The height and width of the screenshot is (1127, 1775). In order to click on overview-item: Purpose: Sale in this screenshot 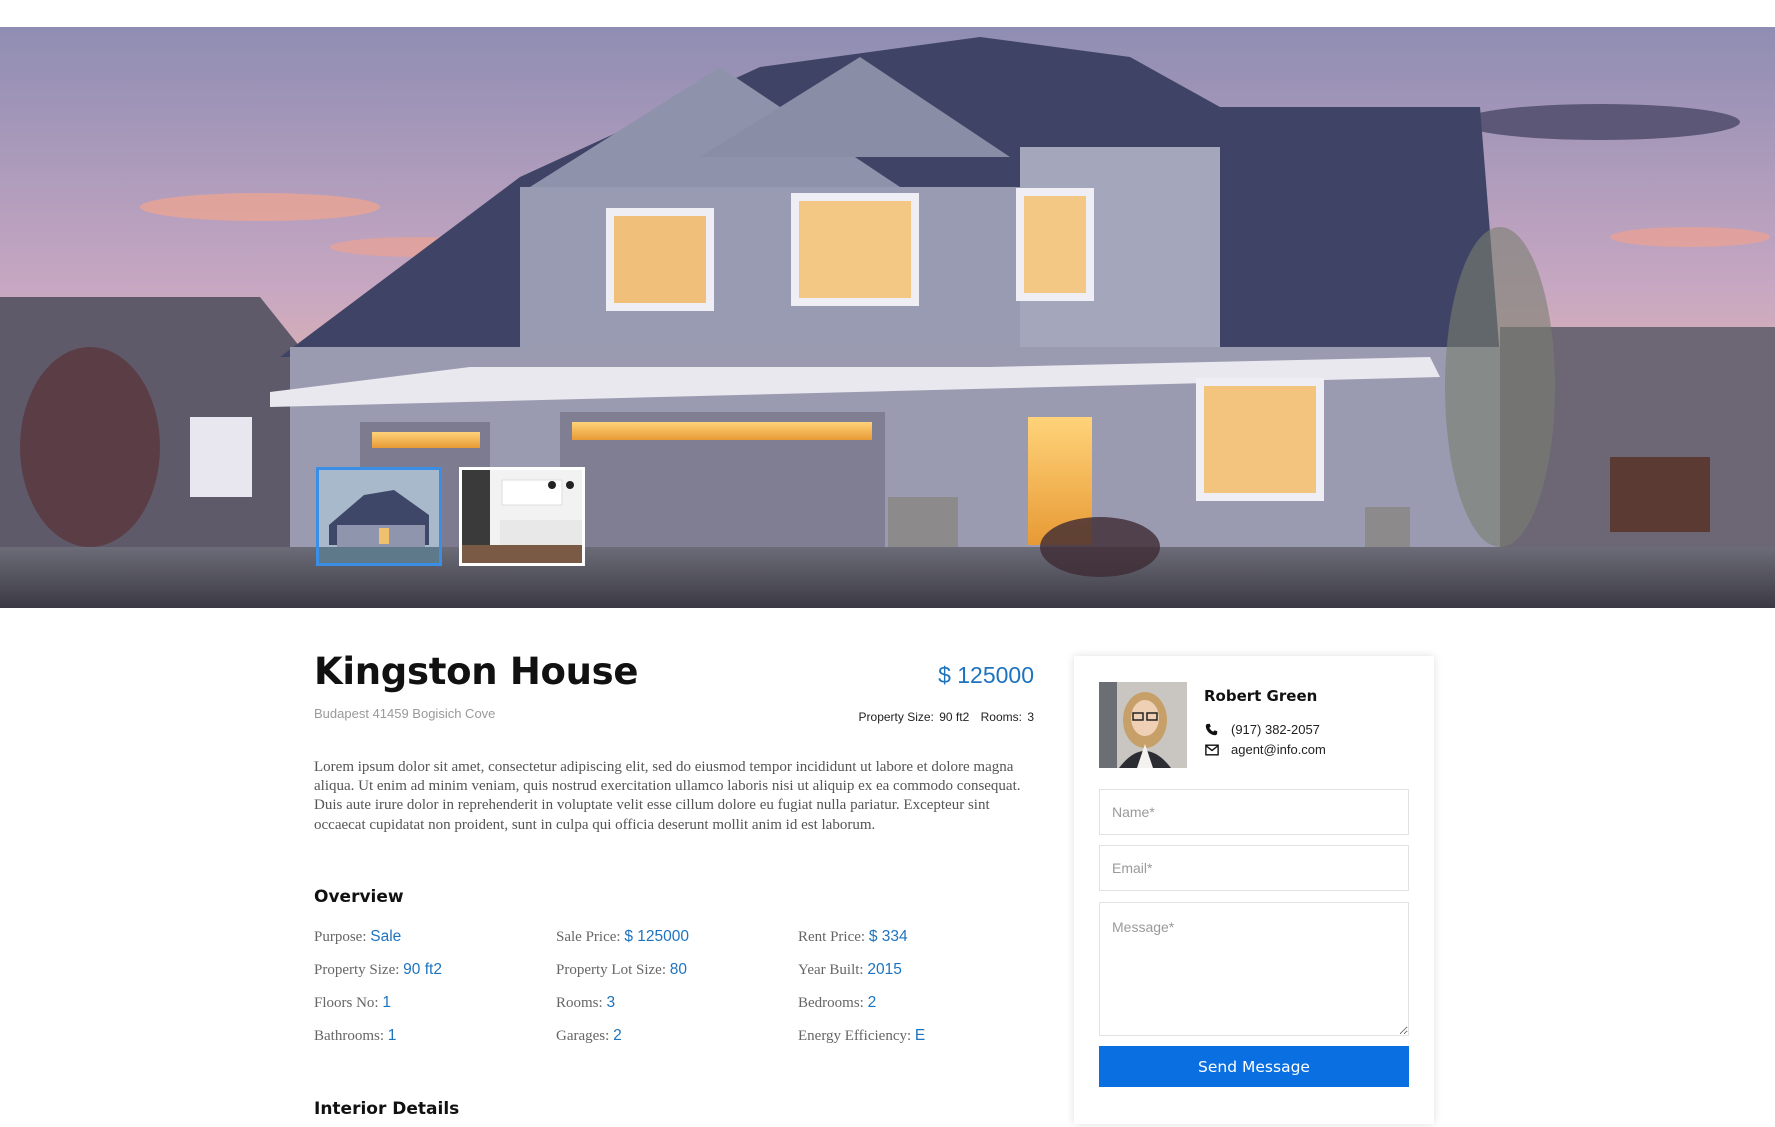, I will do `click(435, 937)`.